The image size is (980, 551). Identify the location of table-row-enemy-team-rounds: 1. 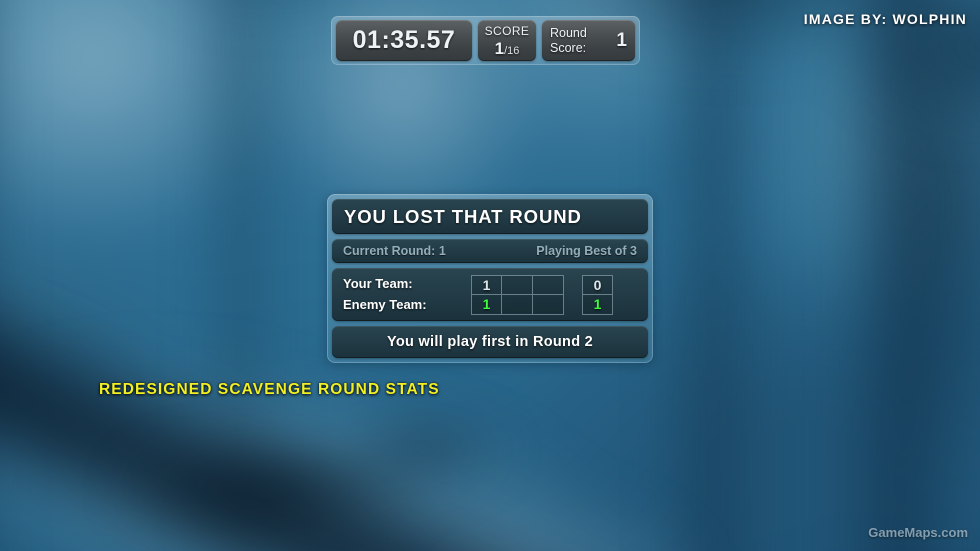
(517, 304).